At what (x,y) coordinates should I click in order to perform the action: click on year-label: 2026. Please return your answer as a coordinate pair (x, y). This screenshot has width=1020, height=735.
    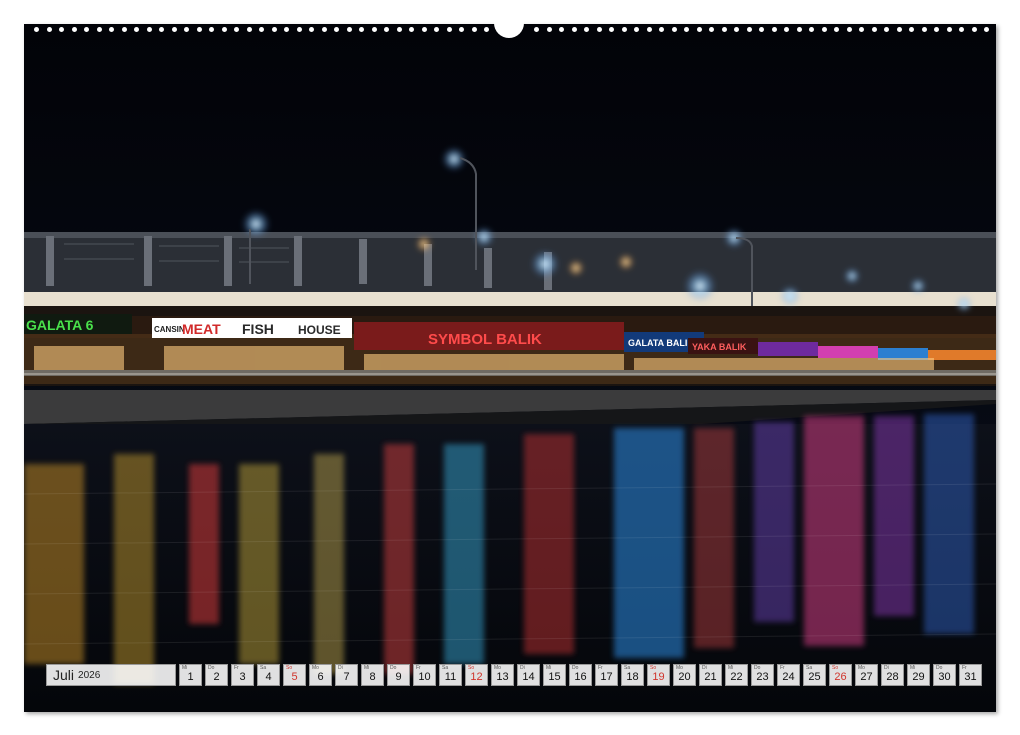
    Looking at the image, I should click on (89, 675).